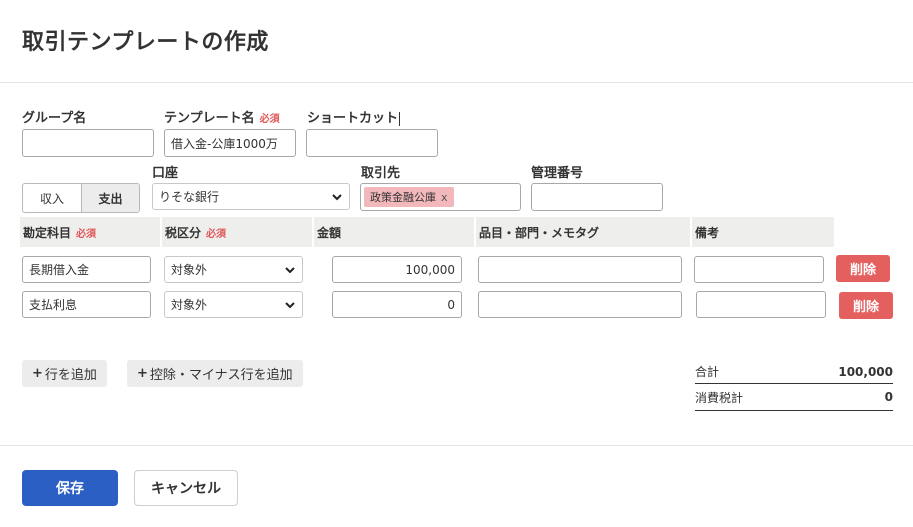  I want to click on page-title: 取引テンプレートの作成, so click(145, 42).